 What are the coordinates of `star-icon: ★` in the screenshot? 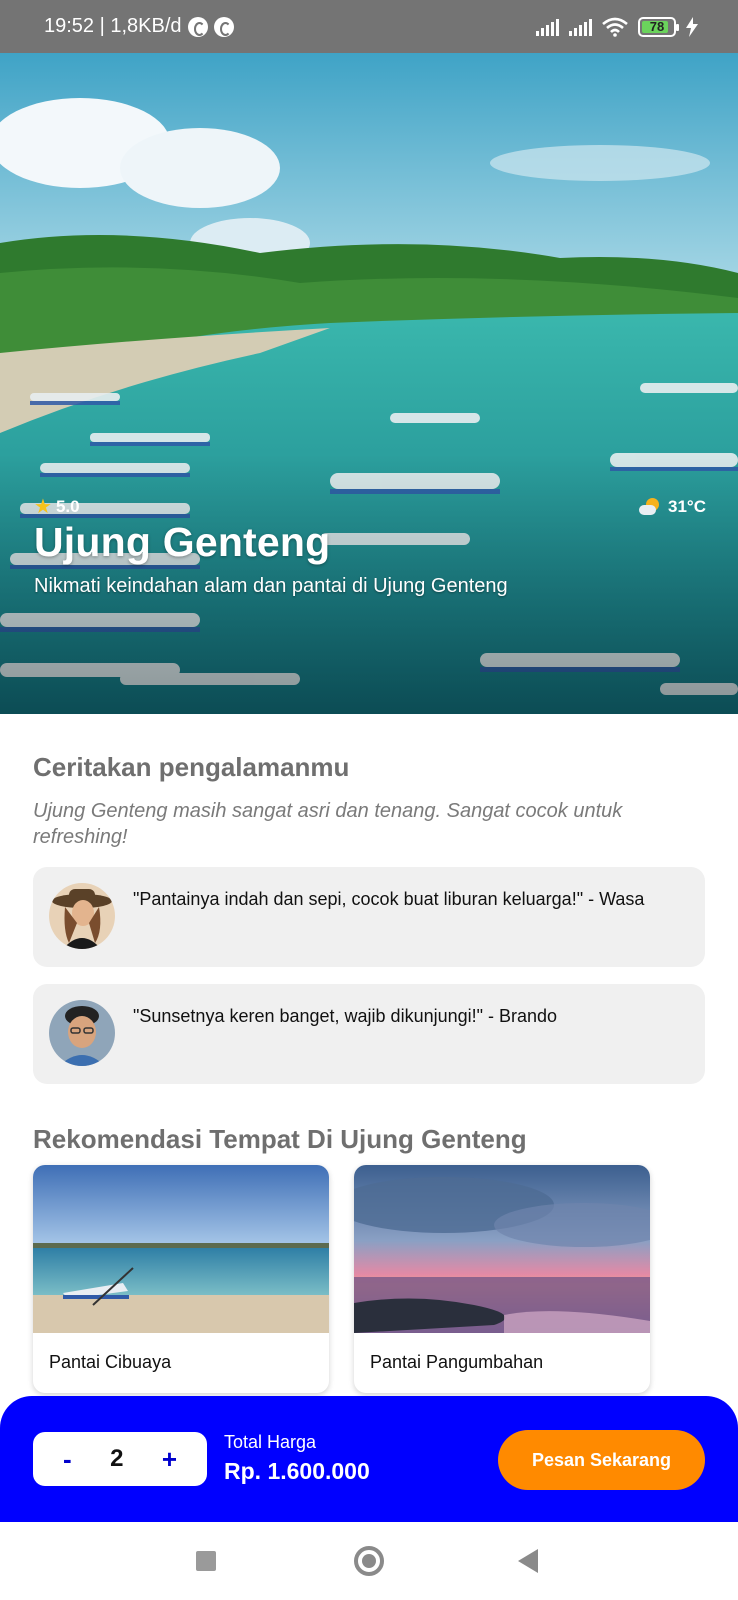 It's located at (43, 507).